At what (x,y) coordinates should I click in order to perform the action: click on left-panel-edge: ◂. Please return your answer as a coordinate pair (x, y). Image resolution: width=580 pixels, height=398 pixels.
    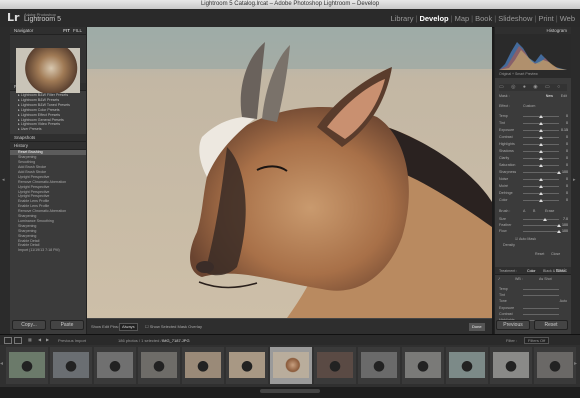
    Looking at the image, I should click on (5, 180).